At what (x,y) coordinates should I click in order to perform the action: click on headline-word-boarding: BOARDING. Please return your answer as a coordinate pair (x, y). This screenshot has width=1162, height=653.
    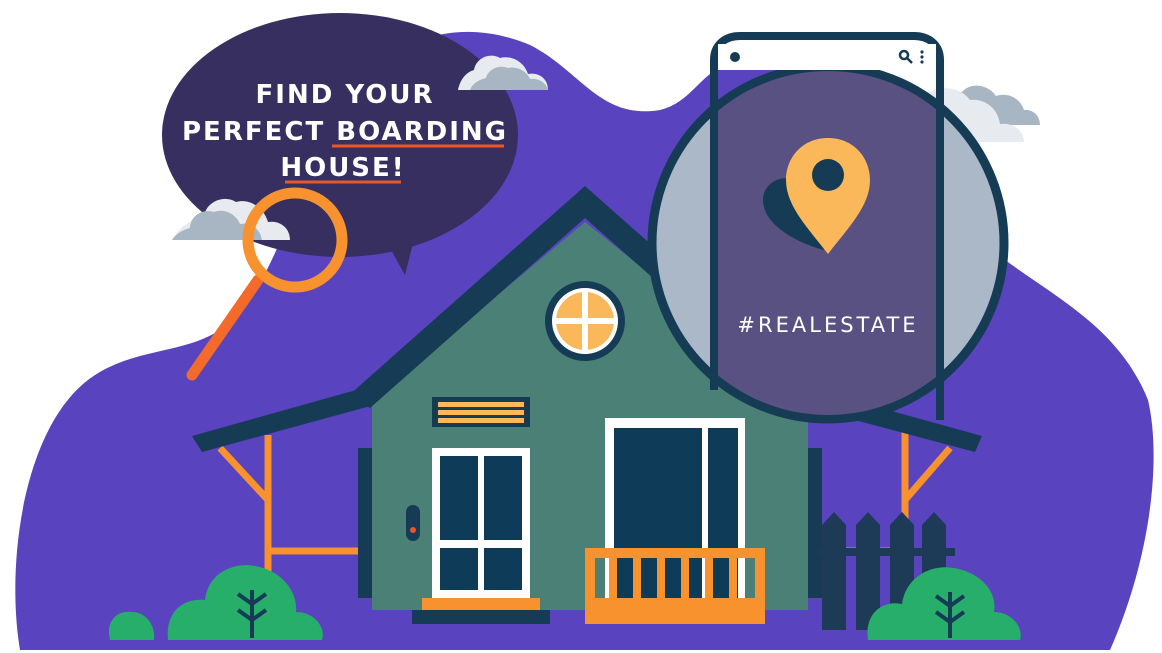
    Looking at the image, I should click on (422, 132).